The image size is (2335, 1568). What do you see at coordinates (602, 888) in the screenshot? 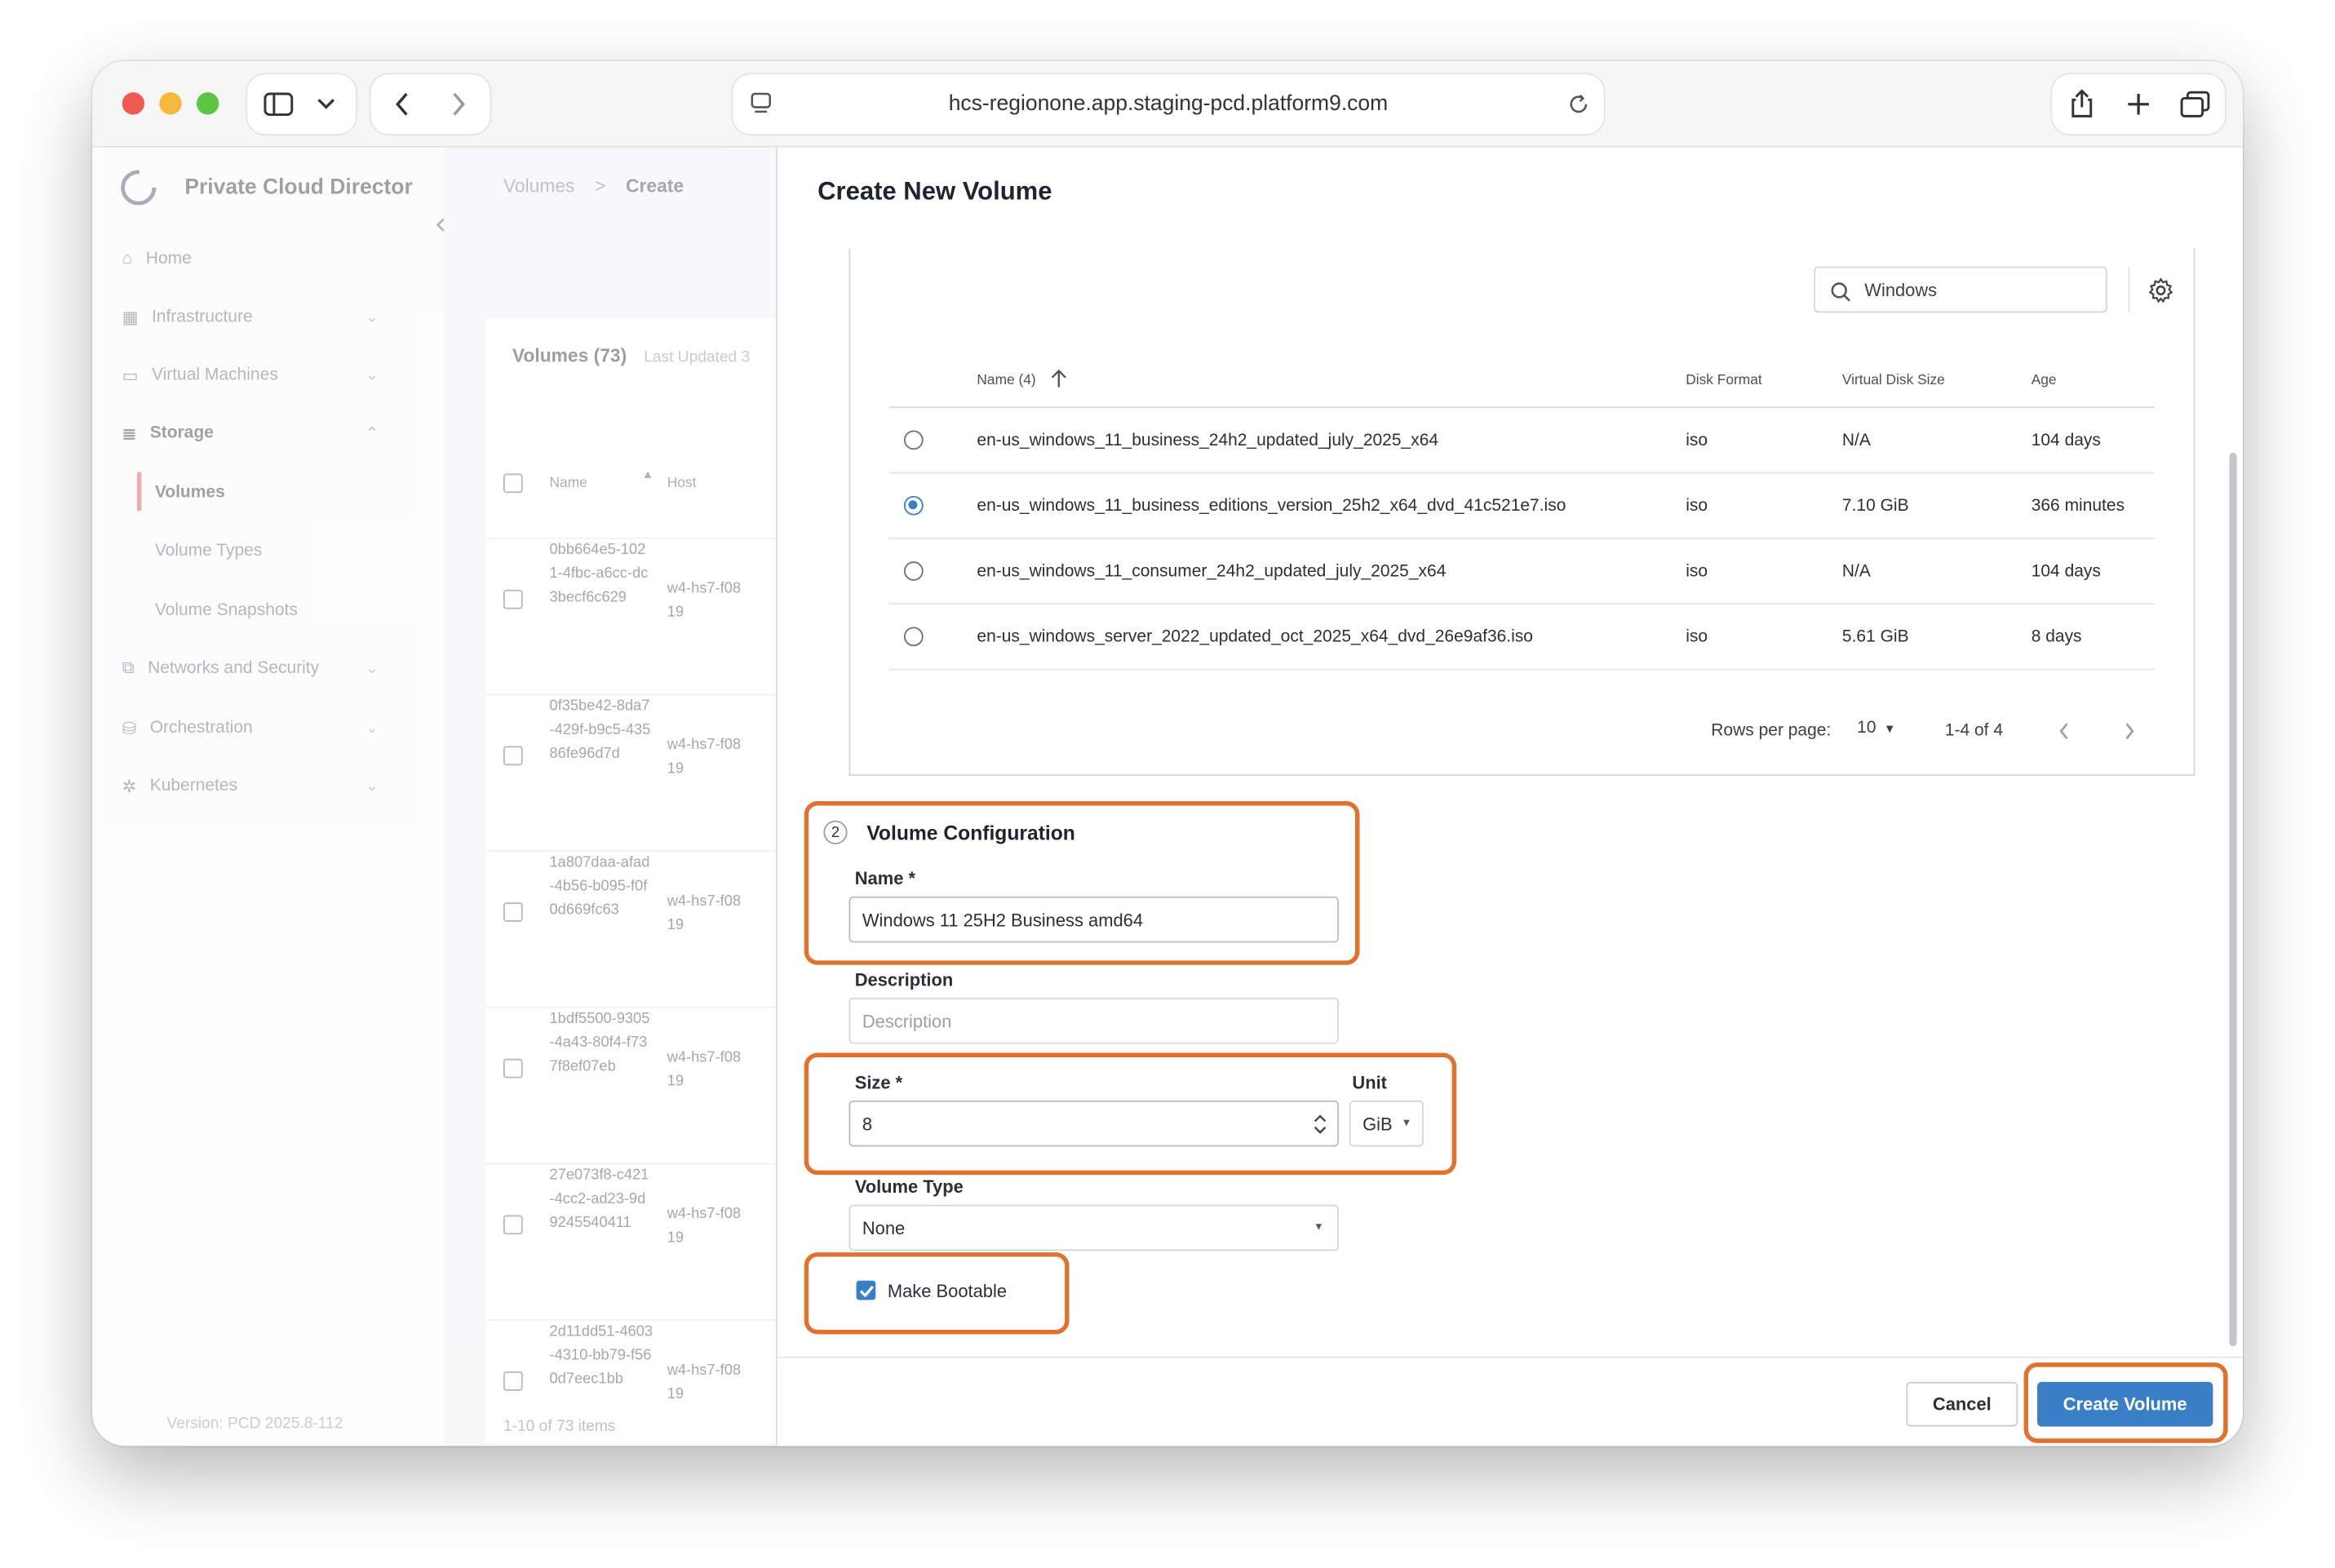
I see `row-name: 1a807daa-afad-4b56-b095-f0f0d669fc63` at bounding box center [602, 888].